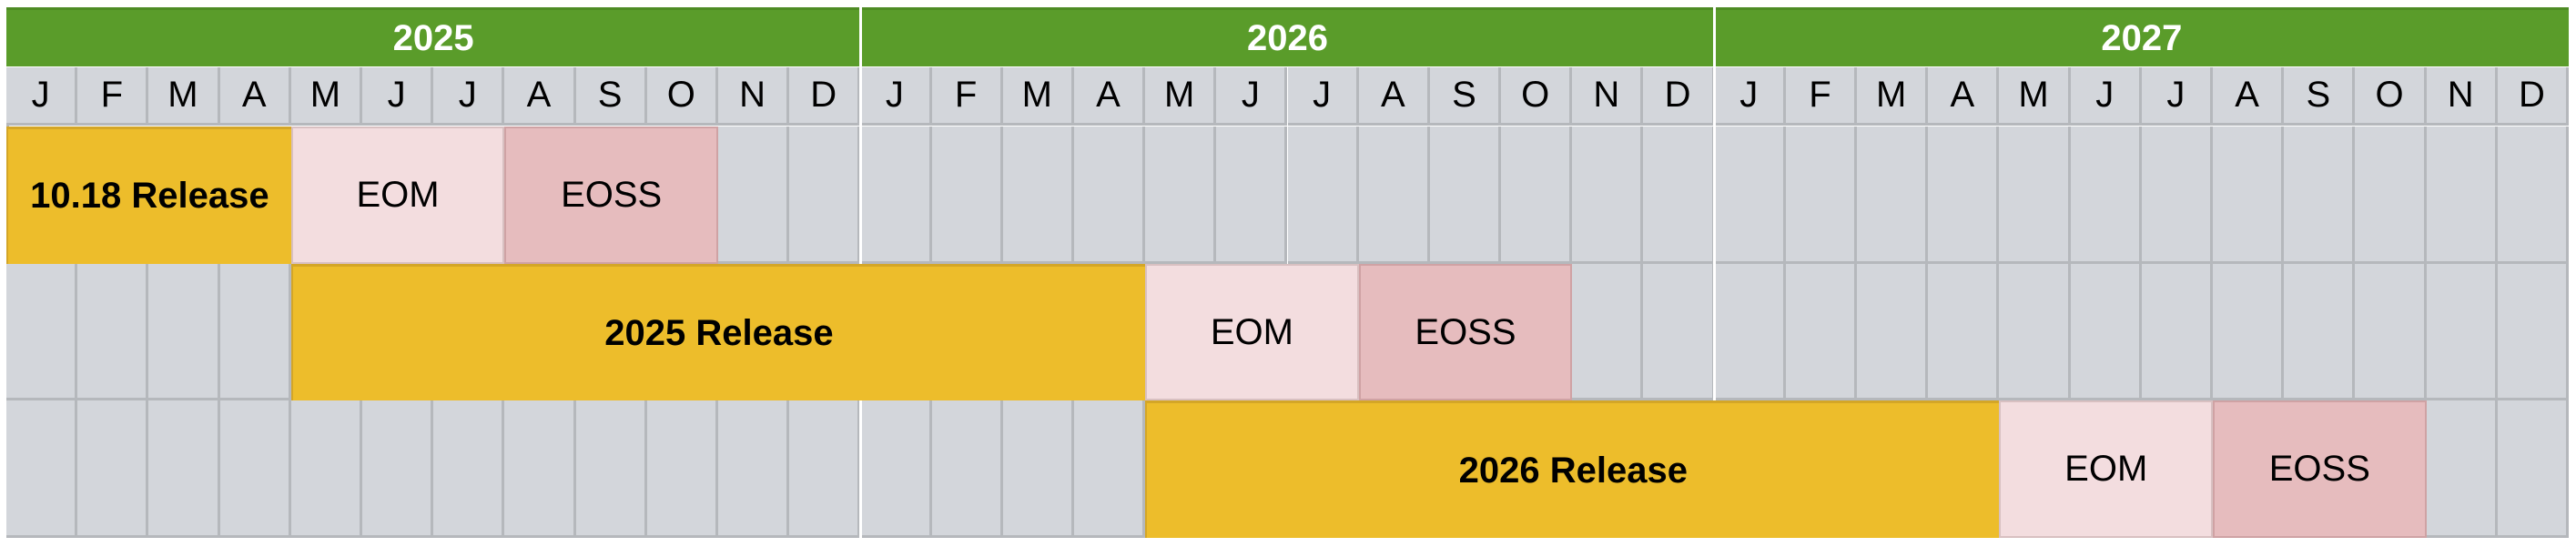 The height and width of the screenshot is (547, 2576). Describe the element at coordinates (433, 37) in the screenshot. I see `year-header: 2025` at that location.